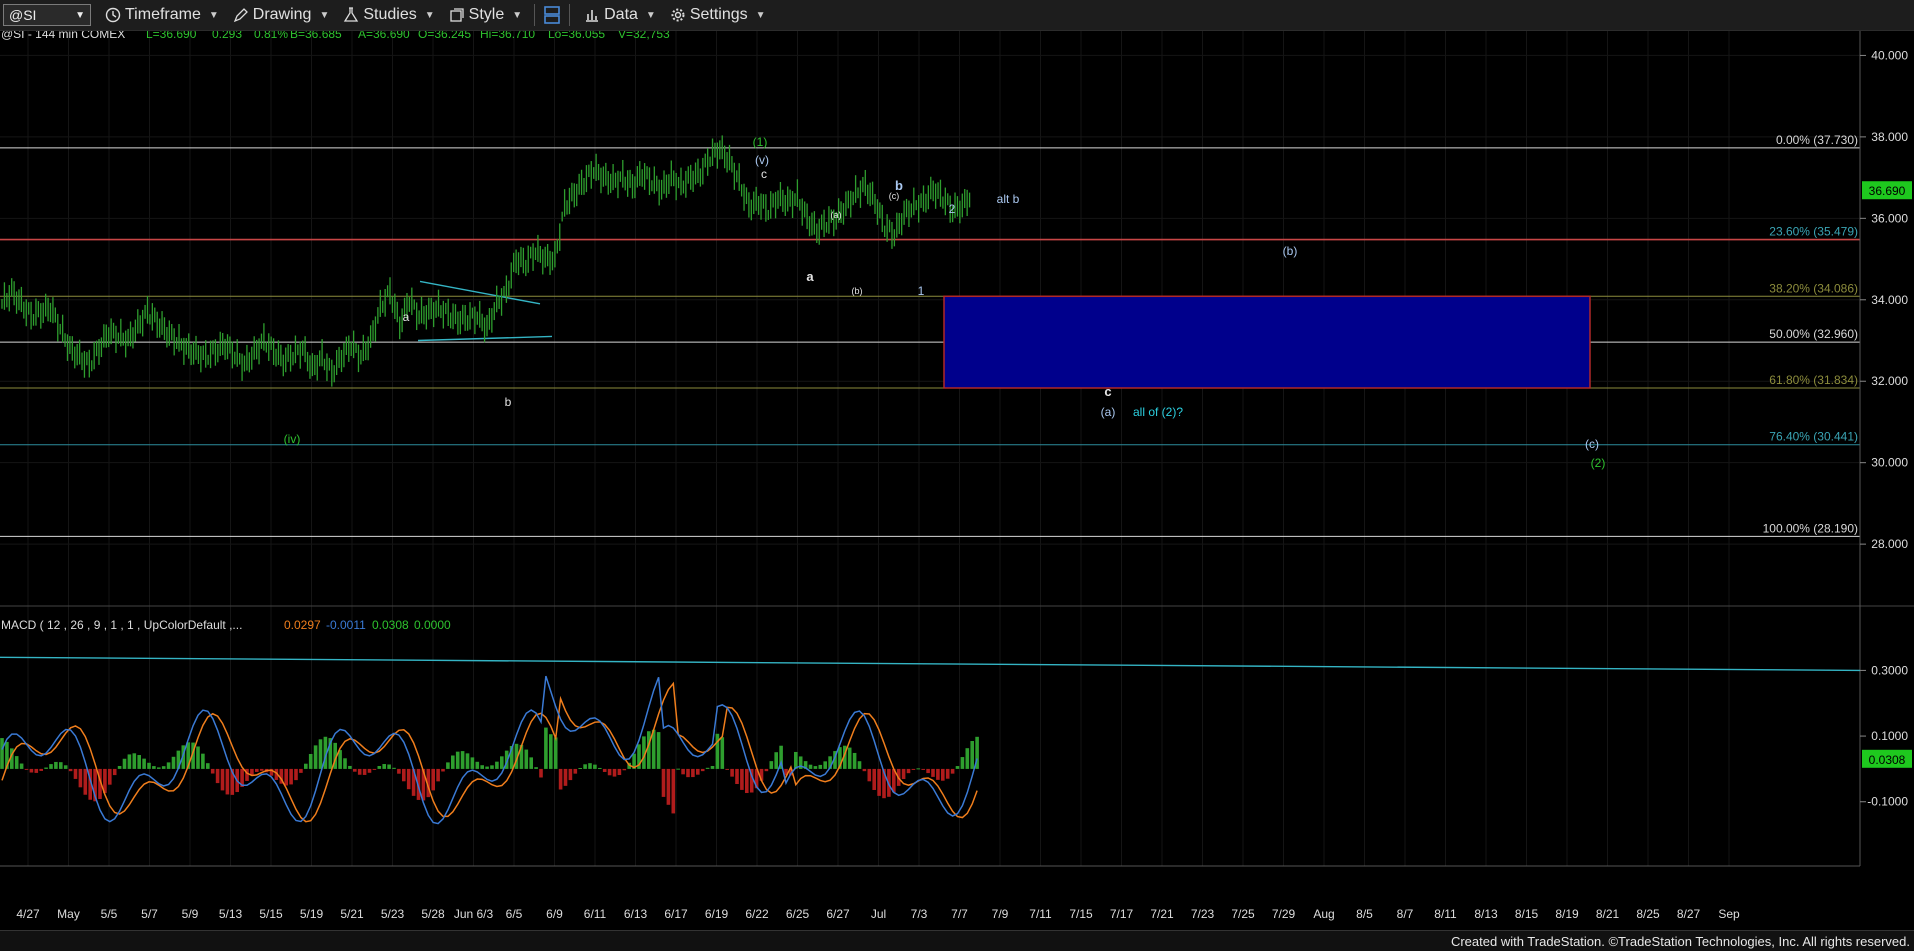  What do you see at coordinates (390, 625) in the screenshot?
I see `macd-value-3: 0.0308` at bounding box center [390, 625].